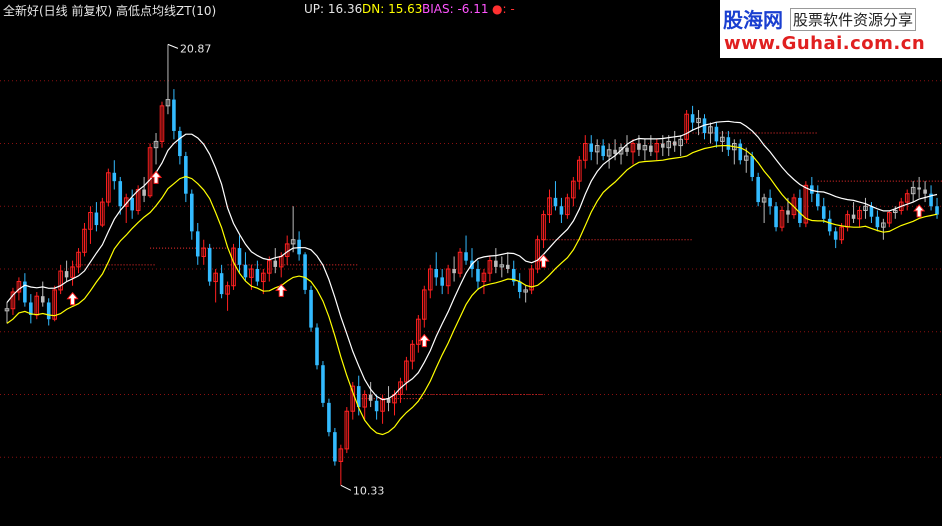 Image resolution: width=942 pixels, height=526 pixels. Describe the element at coordinates (369, 490) in the screenshot. I see `annotation-label-1: 10.33` at that location.